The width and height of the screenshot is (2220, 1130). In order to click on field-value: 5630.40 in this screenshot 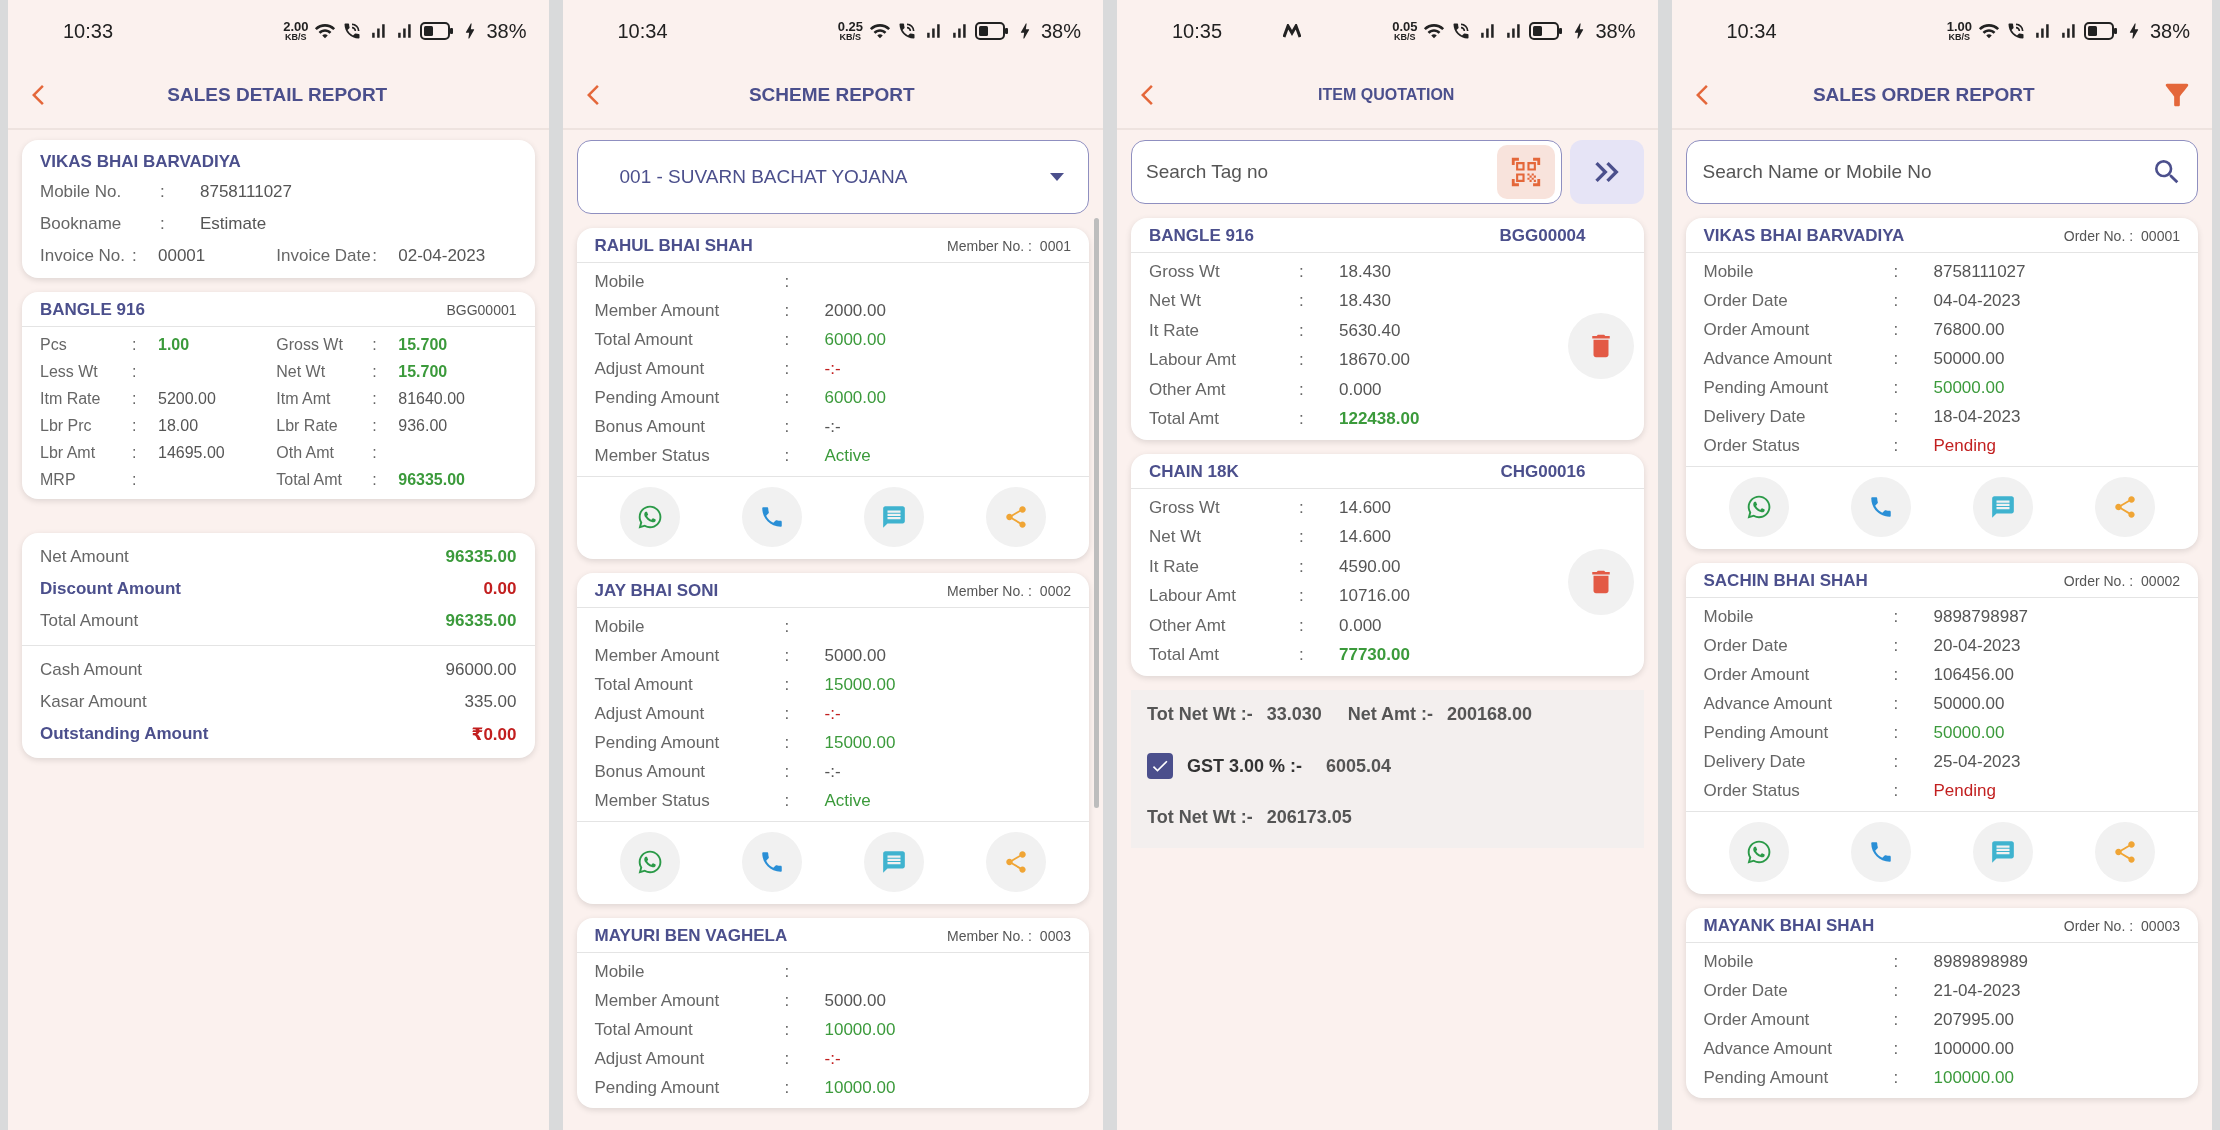, I will do `click(1370, 330)`.